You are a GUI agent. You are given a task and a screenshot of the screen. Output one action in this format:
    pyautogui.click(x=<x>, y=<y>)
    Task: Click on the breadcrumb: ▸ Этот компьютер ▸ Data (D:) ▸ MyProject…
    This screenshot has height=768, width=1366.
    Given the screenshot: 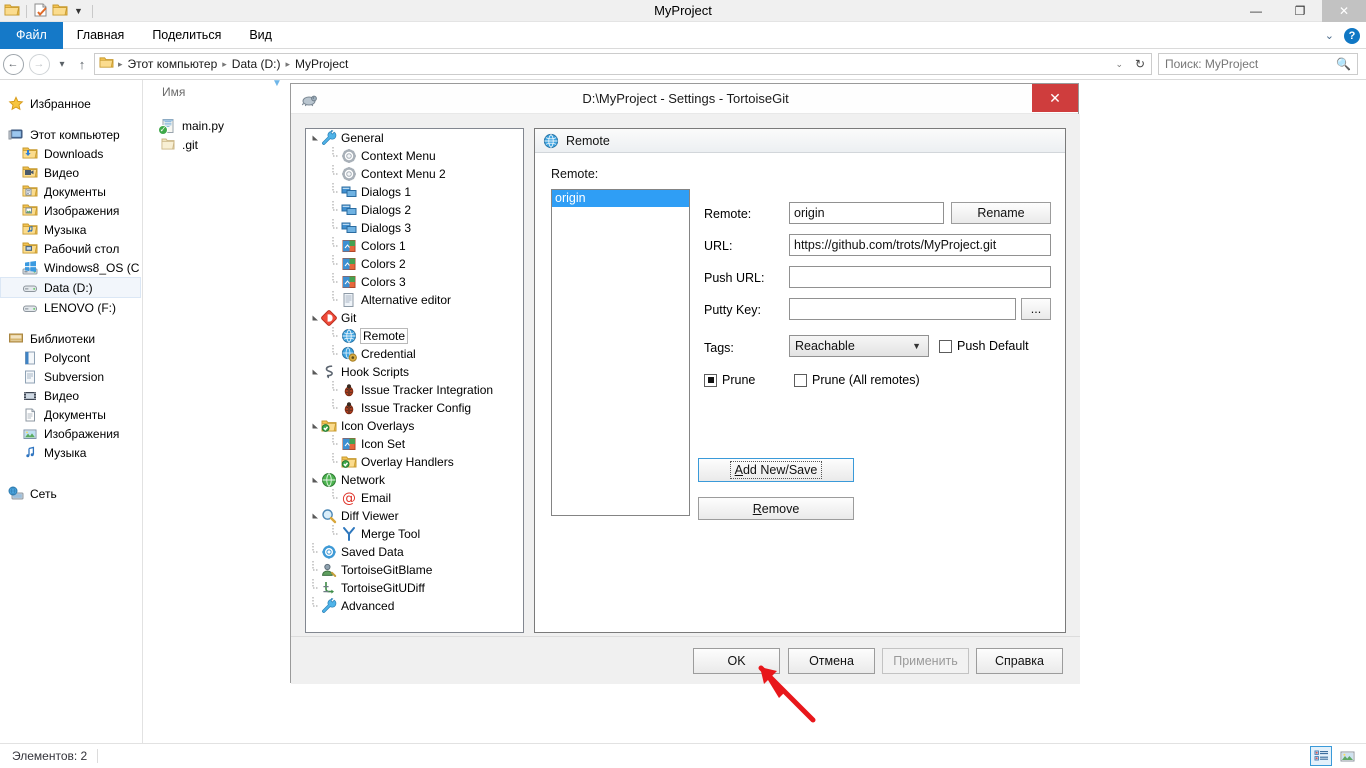 What is the action you would take?
    pyautogui.click(x=623, y=64)
    